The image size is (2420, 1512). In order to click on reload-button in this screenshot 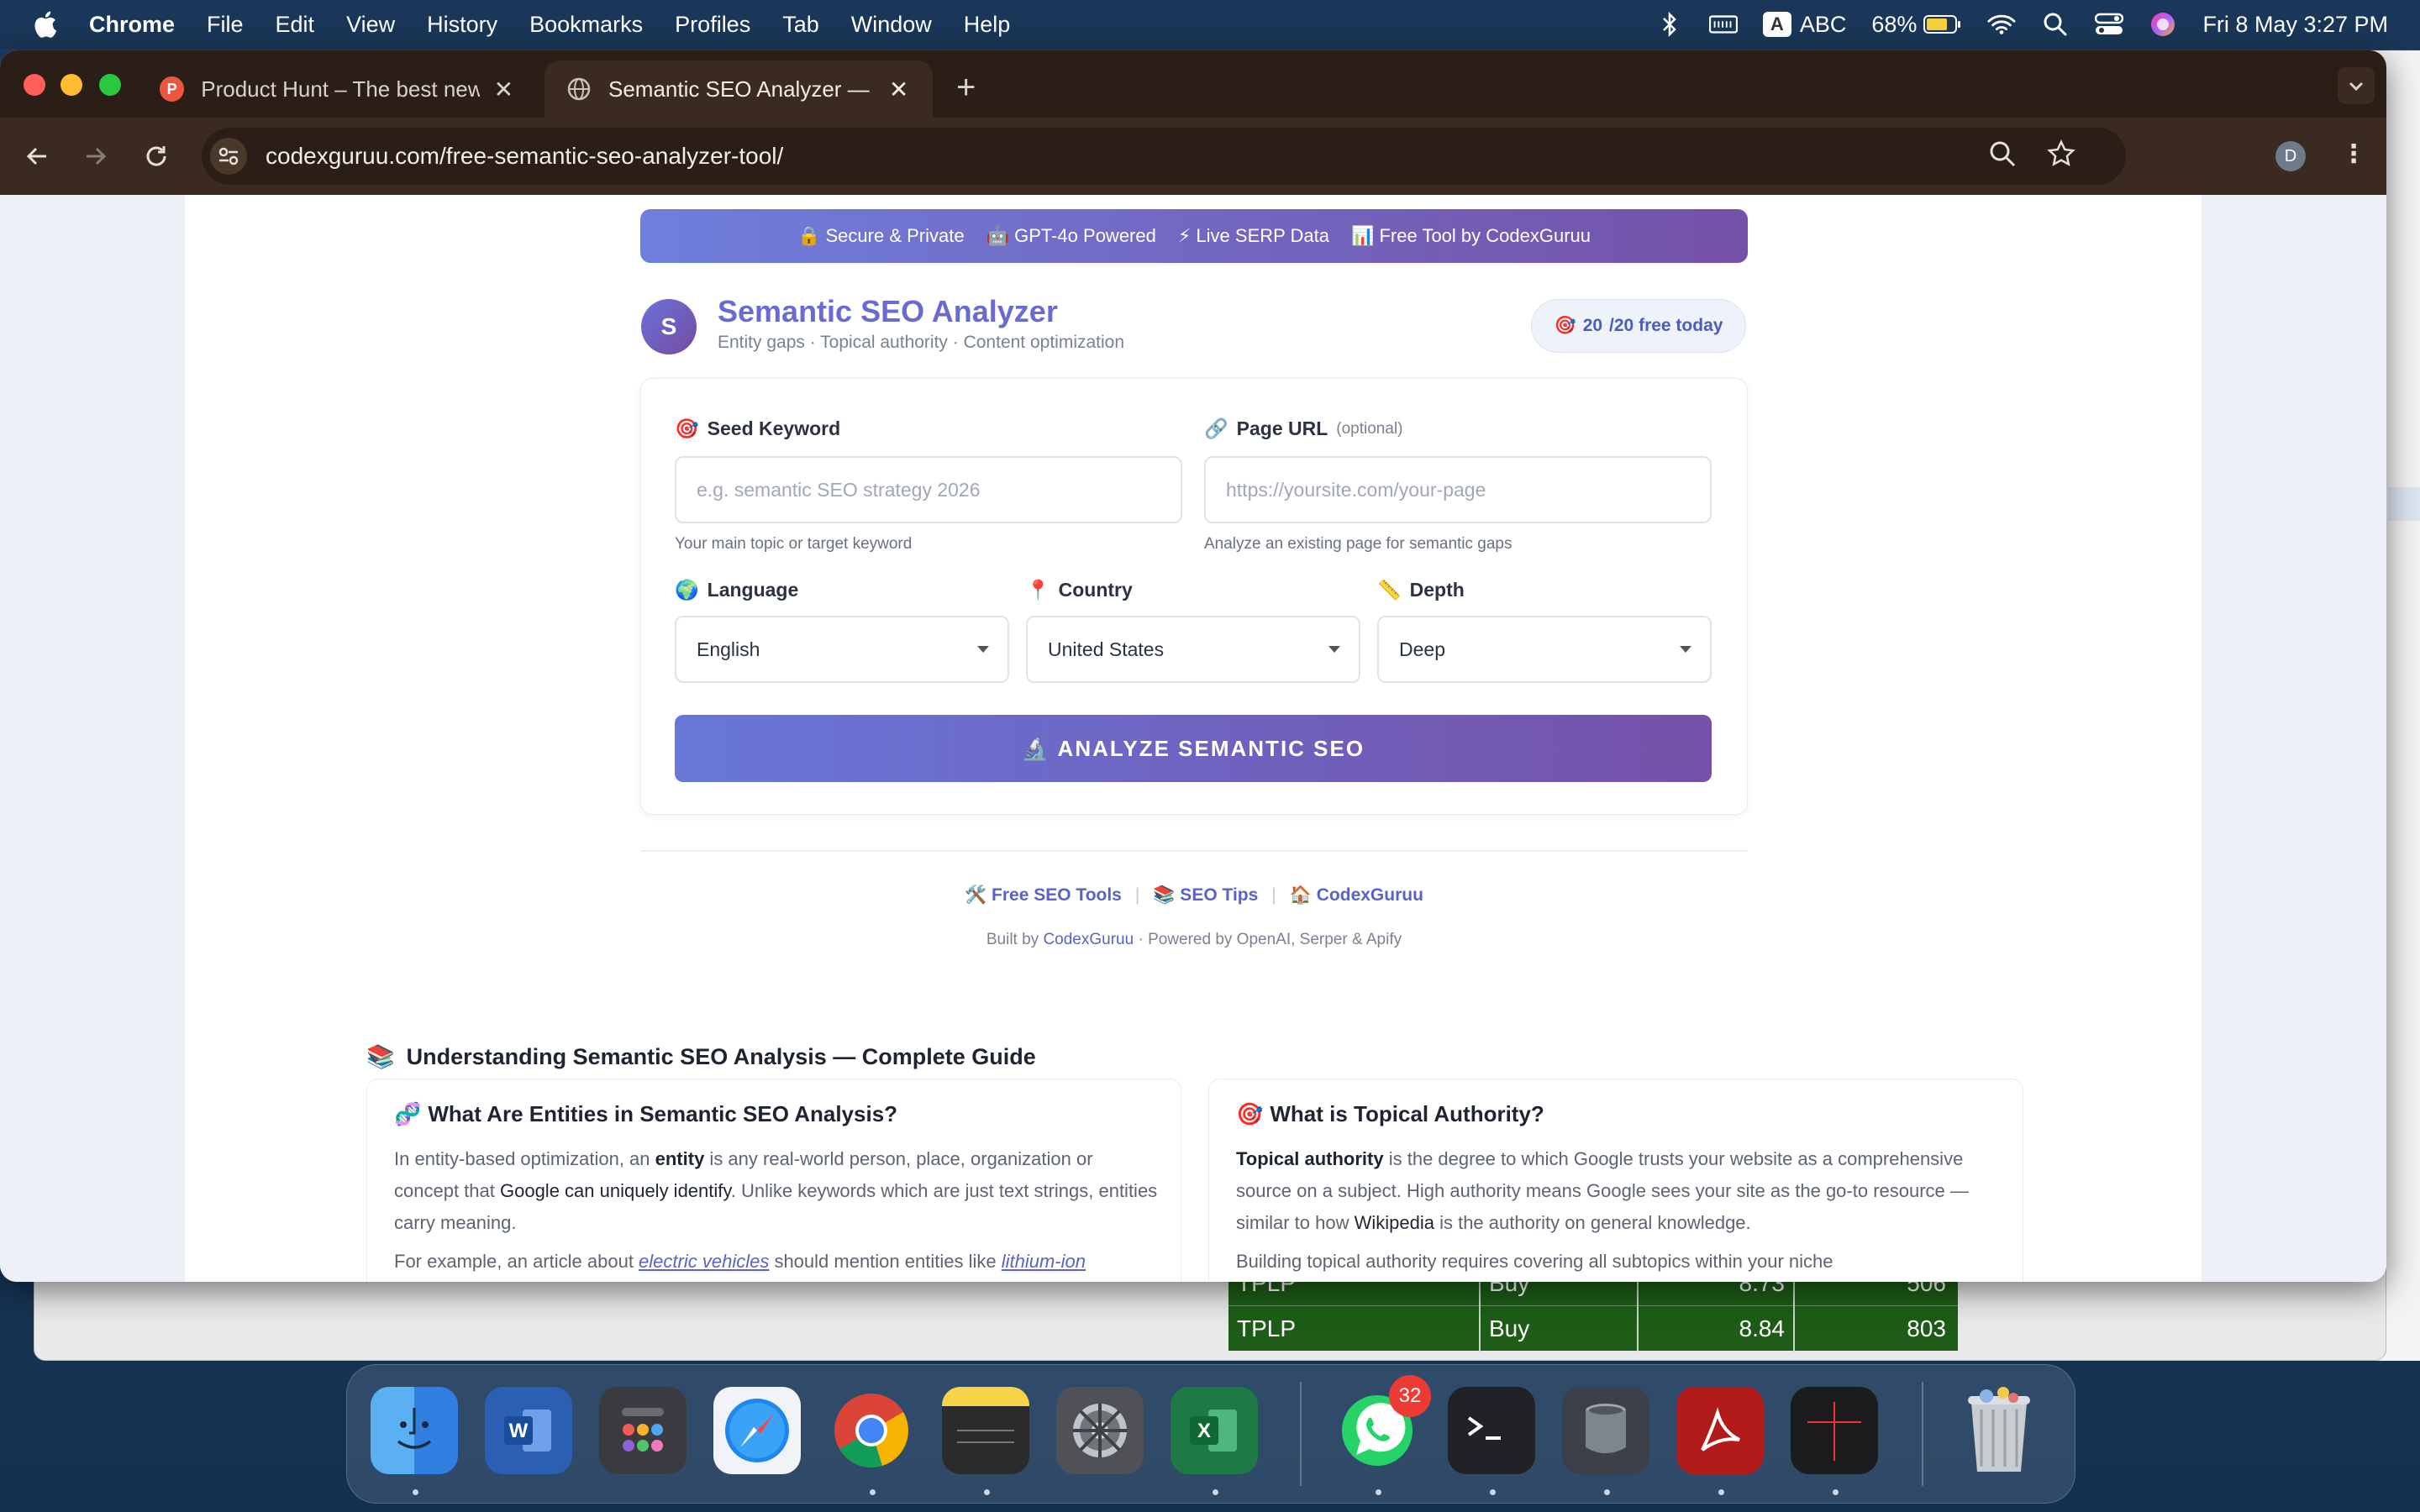, I will do `click(157, 156)`.